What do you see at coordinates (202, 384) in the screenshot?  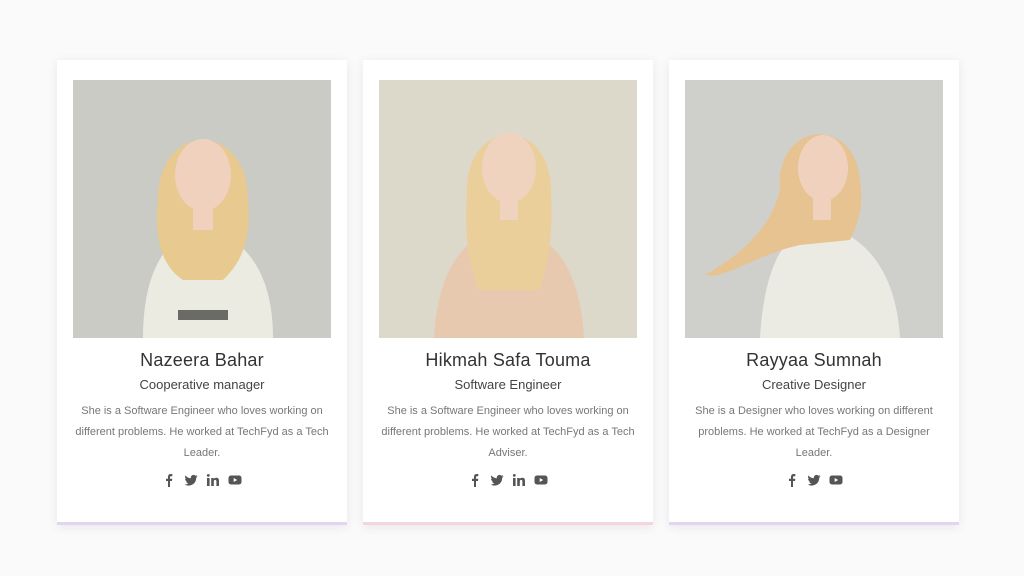 I see `member-role: Cooperative manager` at bounding box center [202, 384].